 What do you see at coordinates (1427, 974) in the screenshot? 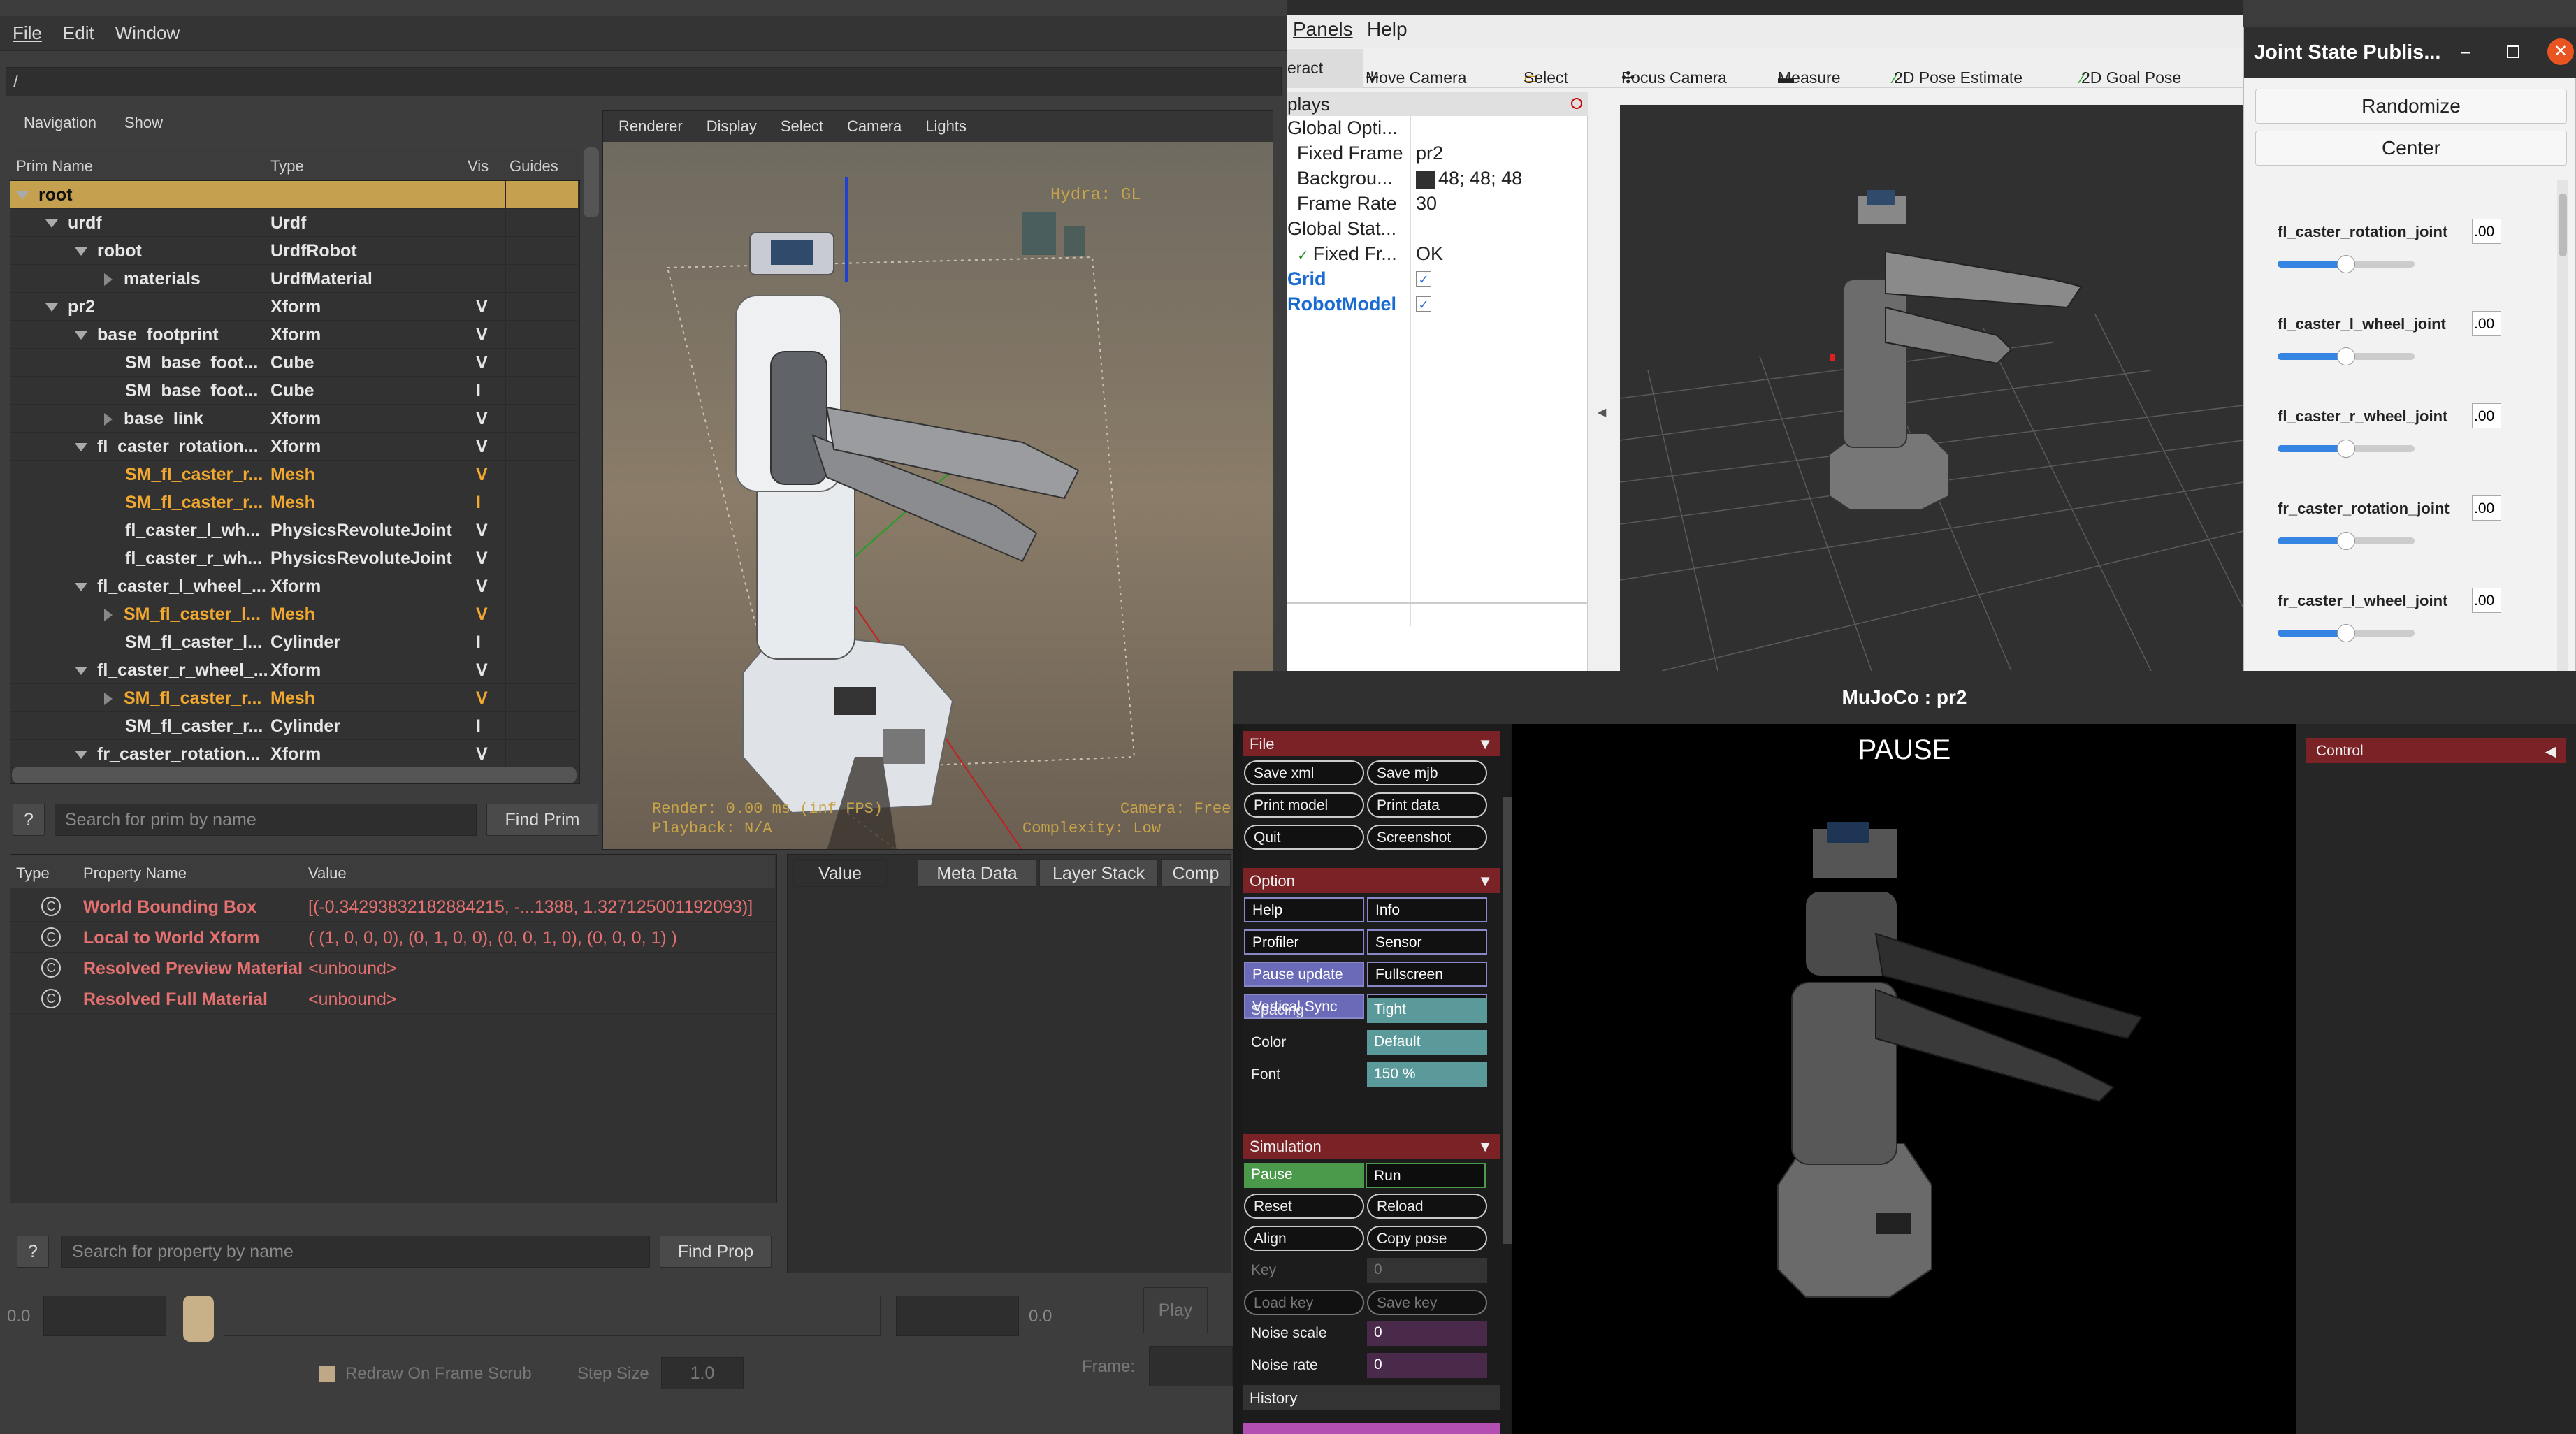
I see `option-button: Fullscreen` at bounding box center [1427, 974].